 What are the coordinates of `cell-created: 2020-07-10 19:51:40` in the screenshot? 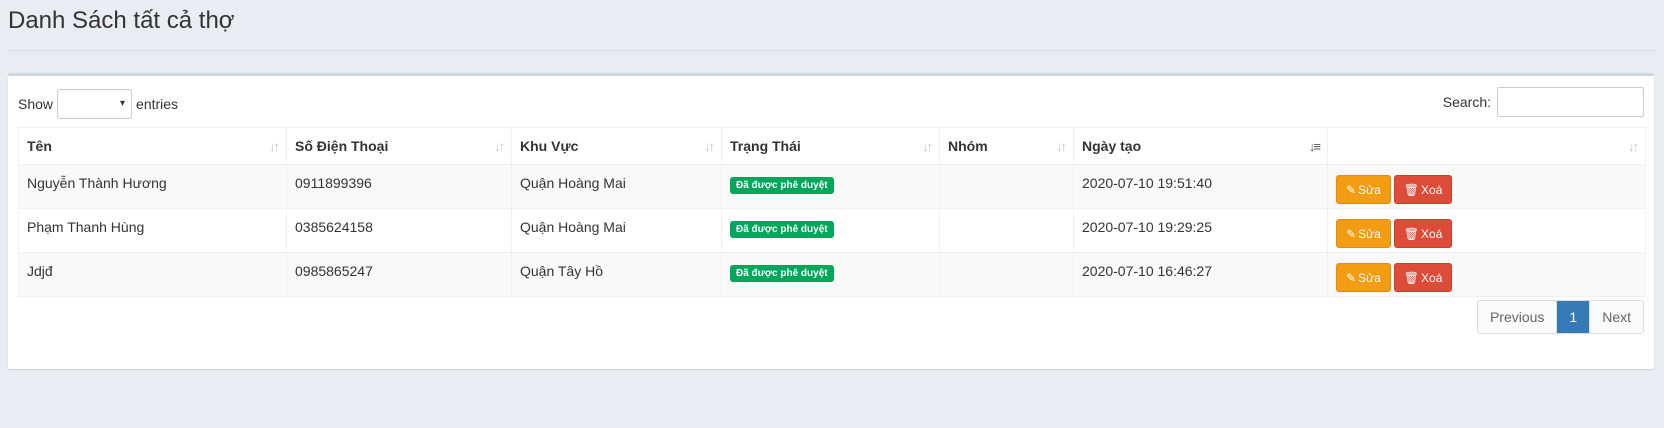 It's located at (1200, 186).